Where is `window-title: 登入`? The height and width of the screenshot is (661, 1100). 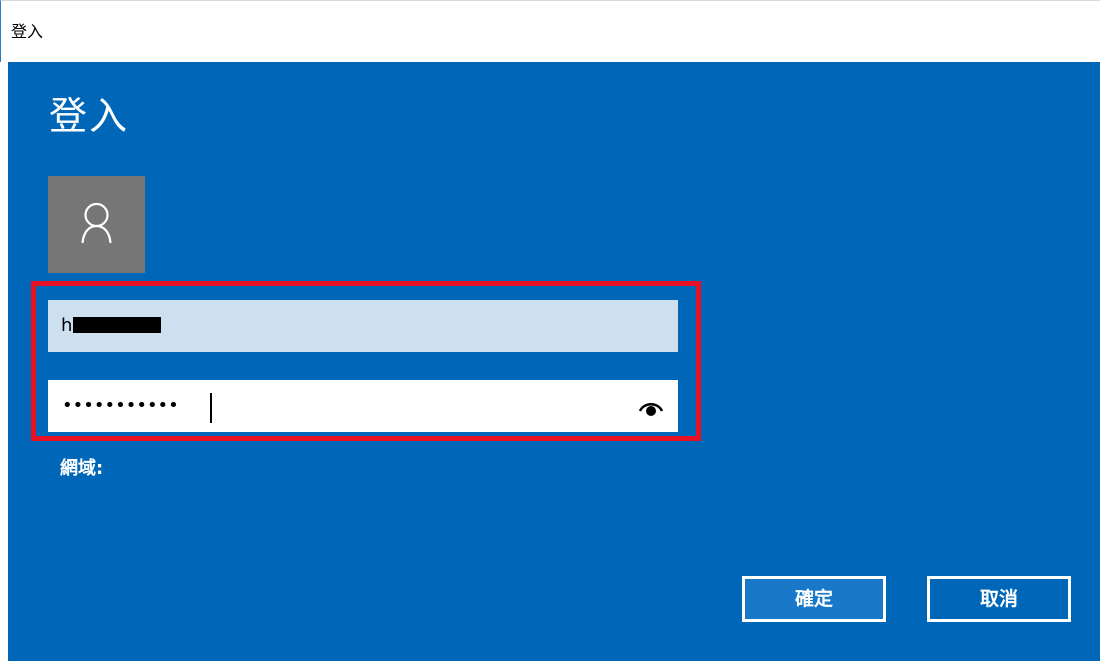
window-title: 登入 is located at coordinates (27, 31).